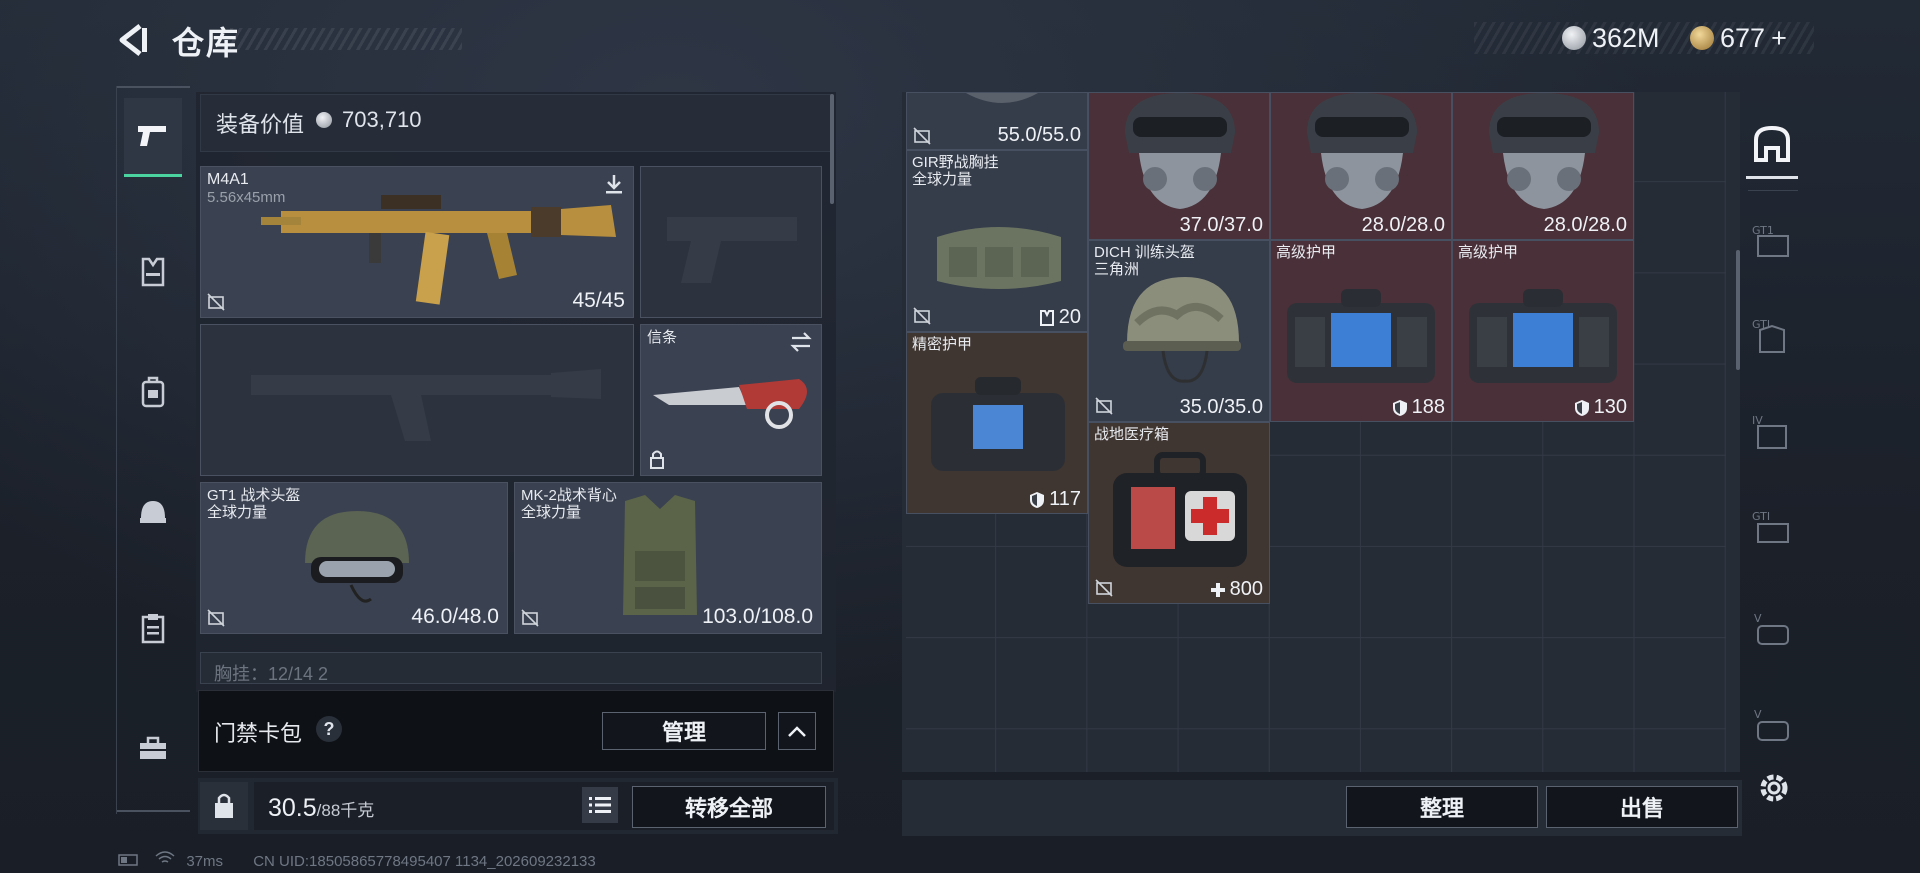  What do you see at coordinates (1738, 310) in the screenshot?
I see `storage-scrollbar` at bounding box center [1738, 310].